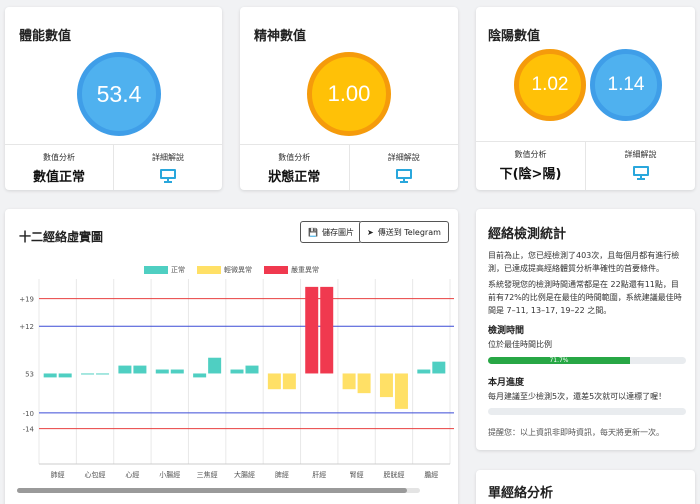 This screenshot has width=700, height=504. I want to click on mental-value: 1.00, so click(349, 93).